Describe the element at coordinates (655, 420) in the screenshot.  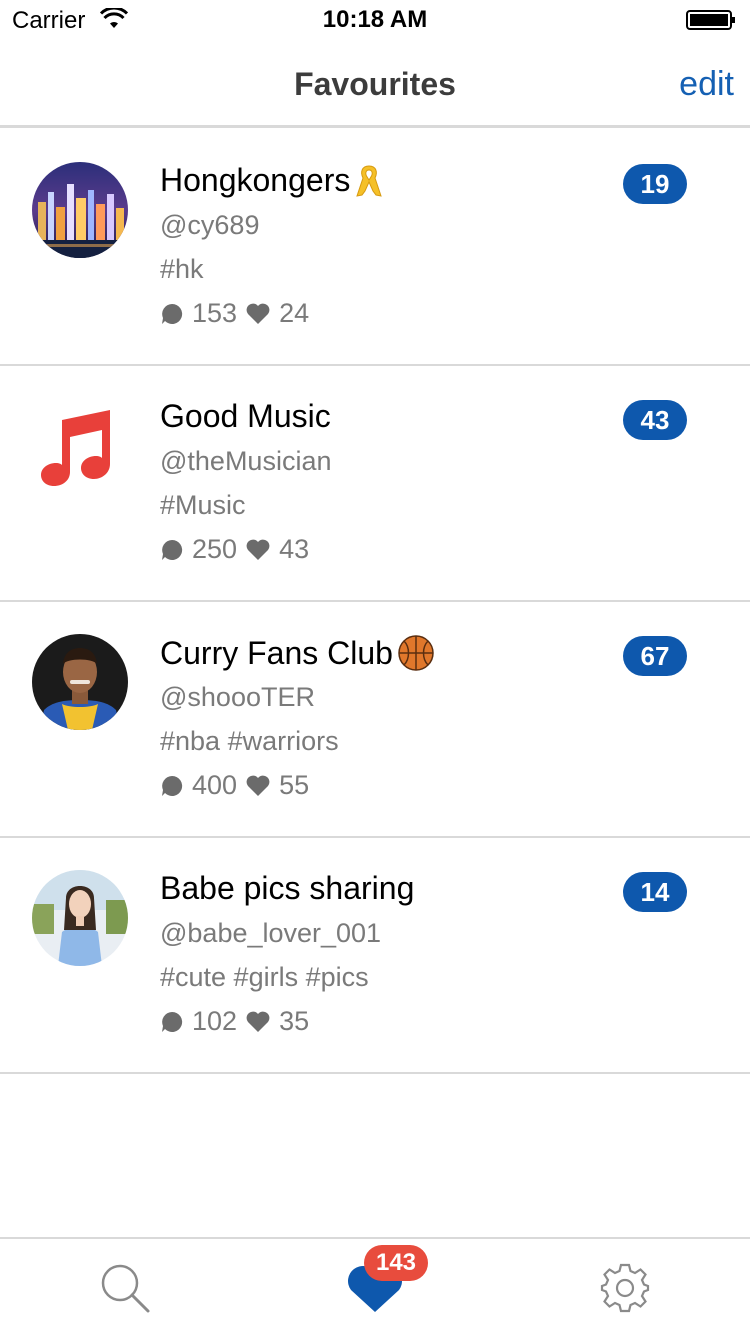
I see `unread-count-badge: 43` at that location.